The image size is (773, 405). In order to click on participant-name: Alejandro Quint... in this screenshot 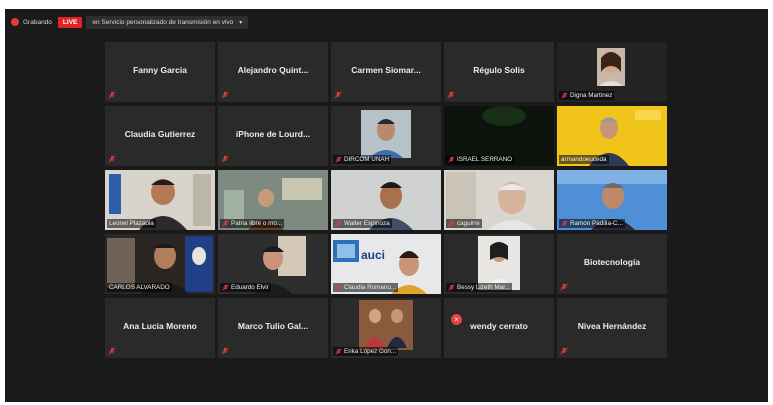, I will do `click(273, 70)`.